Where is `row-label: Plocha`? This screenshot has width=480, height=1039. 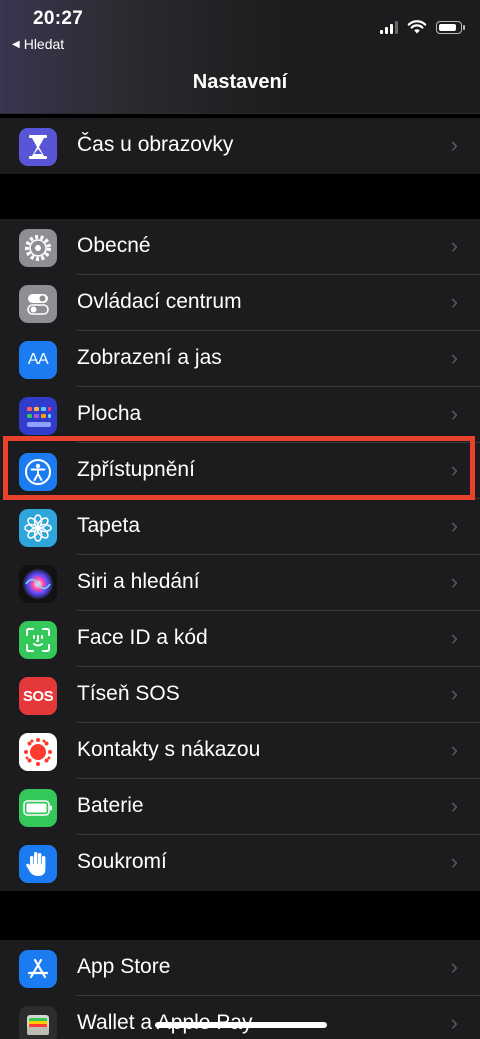 row-label: Plocha is located at coordinates (109, 413).